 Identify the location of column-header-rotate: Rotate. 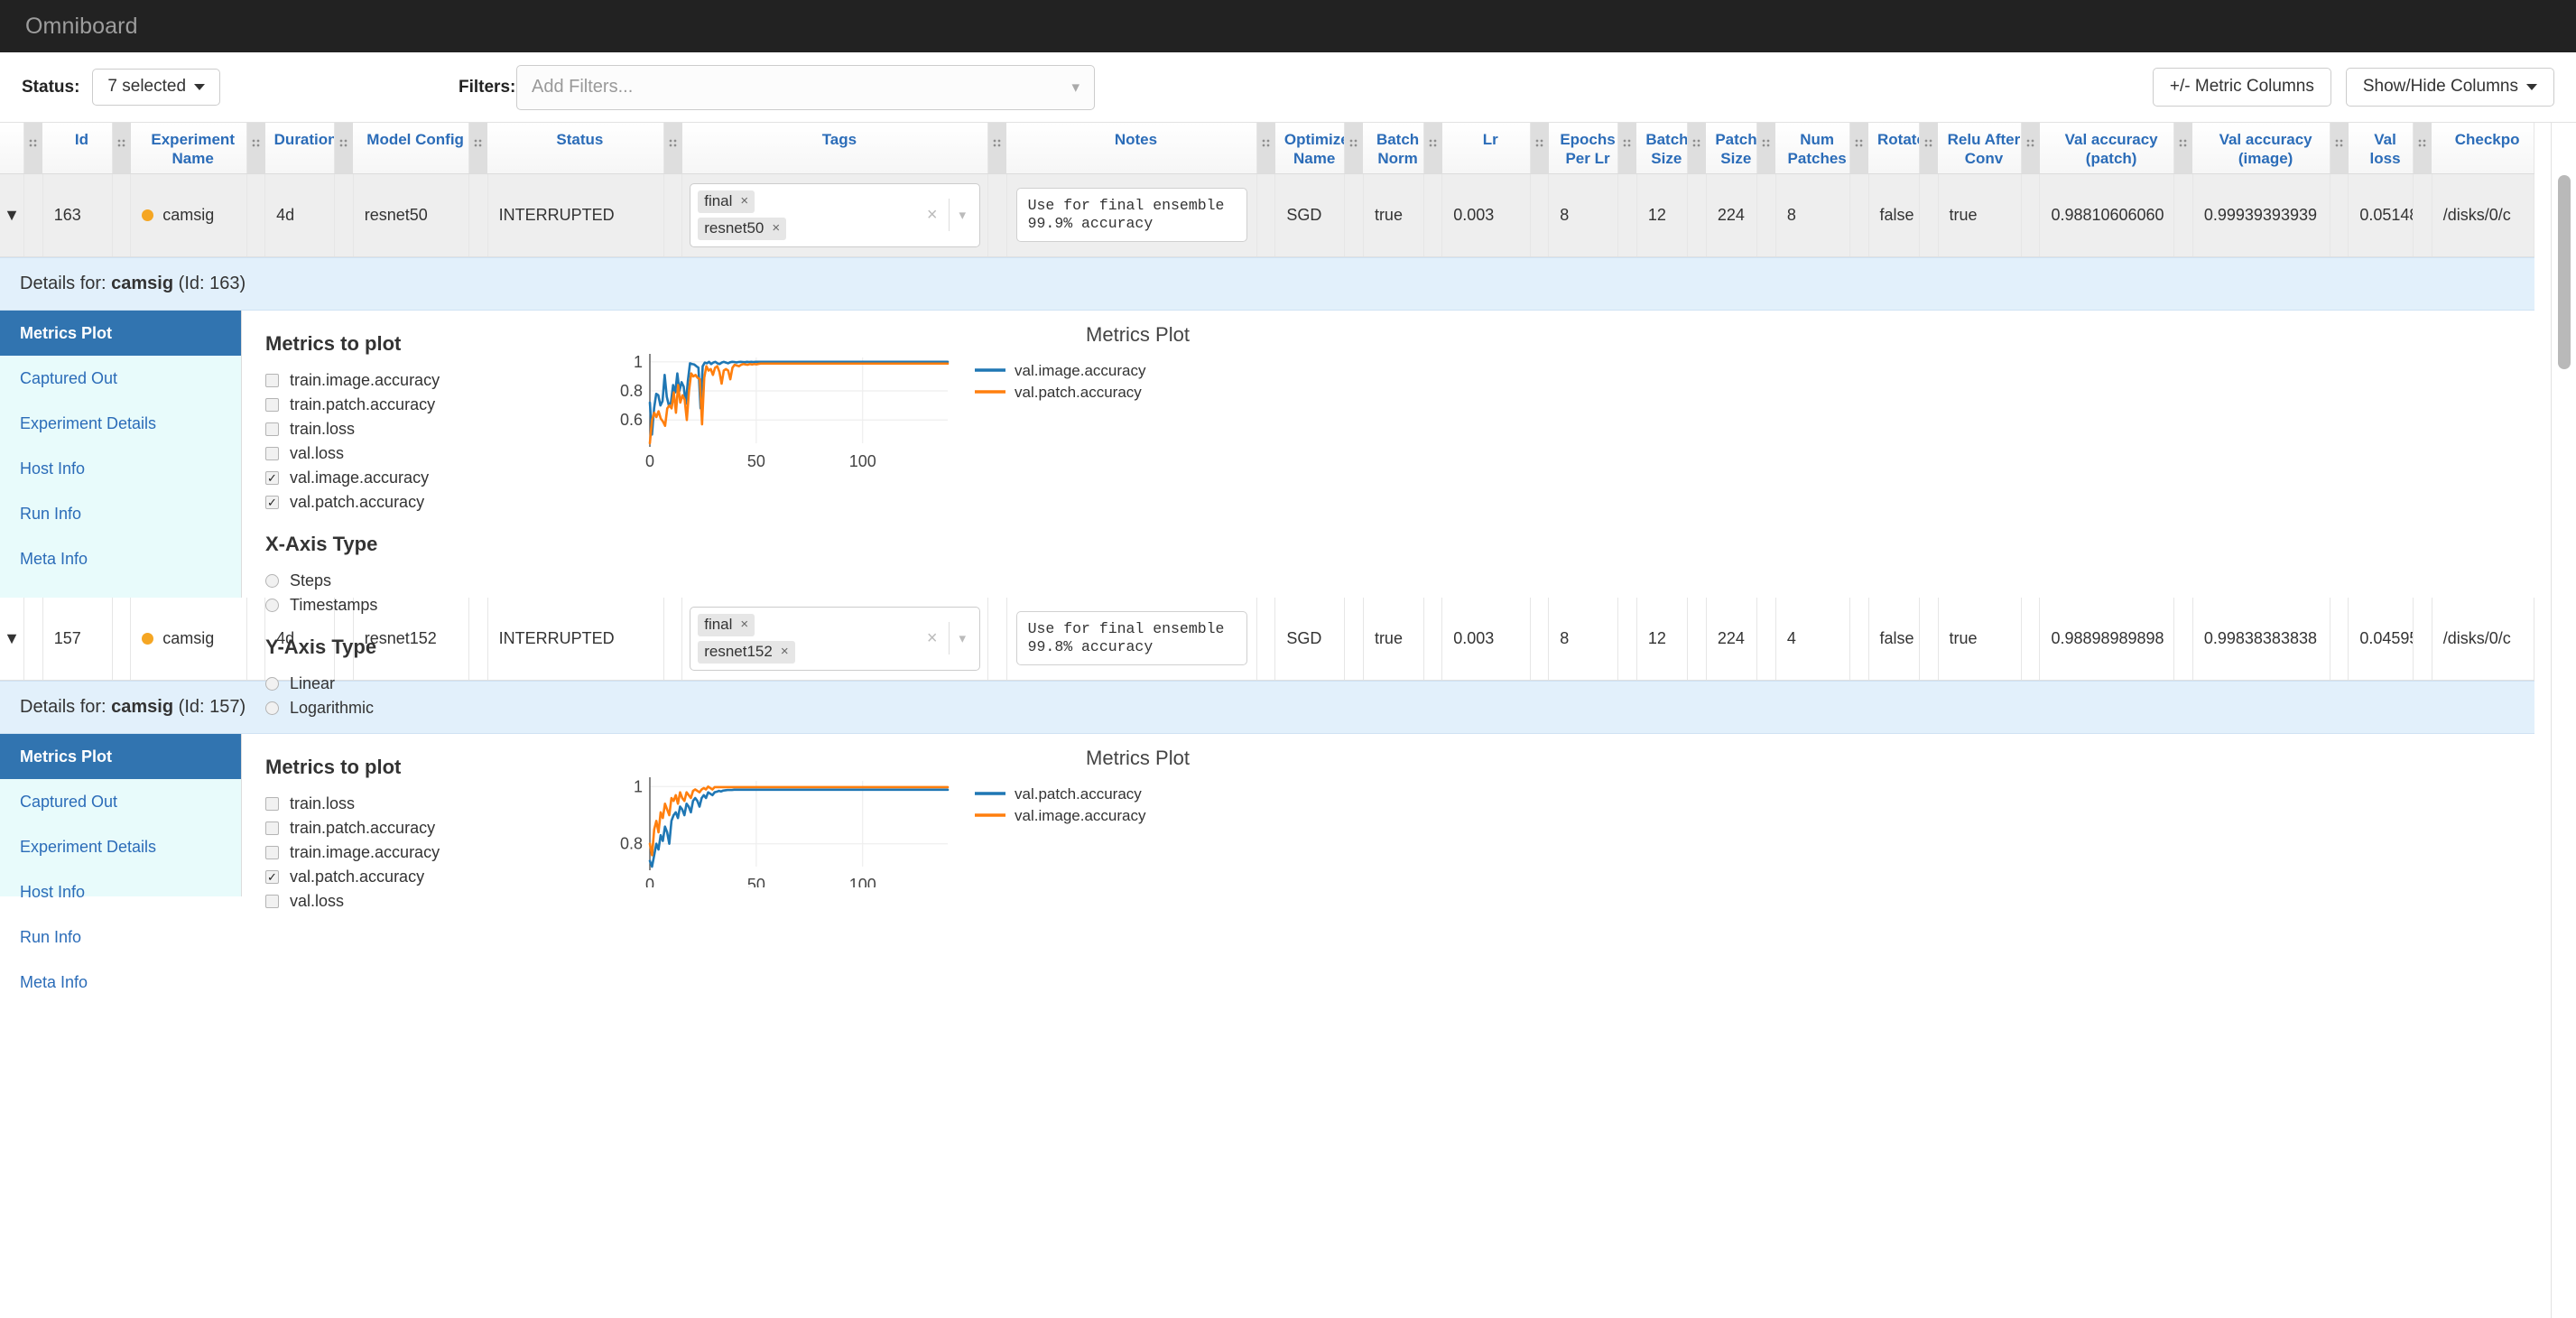
(1894, 149).